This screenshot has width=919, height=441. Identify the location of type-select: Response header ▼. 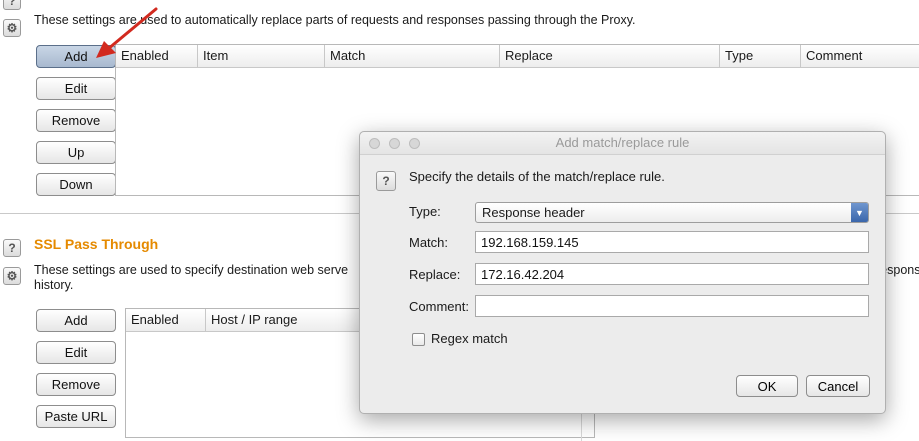
(672, 212).